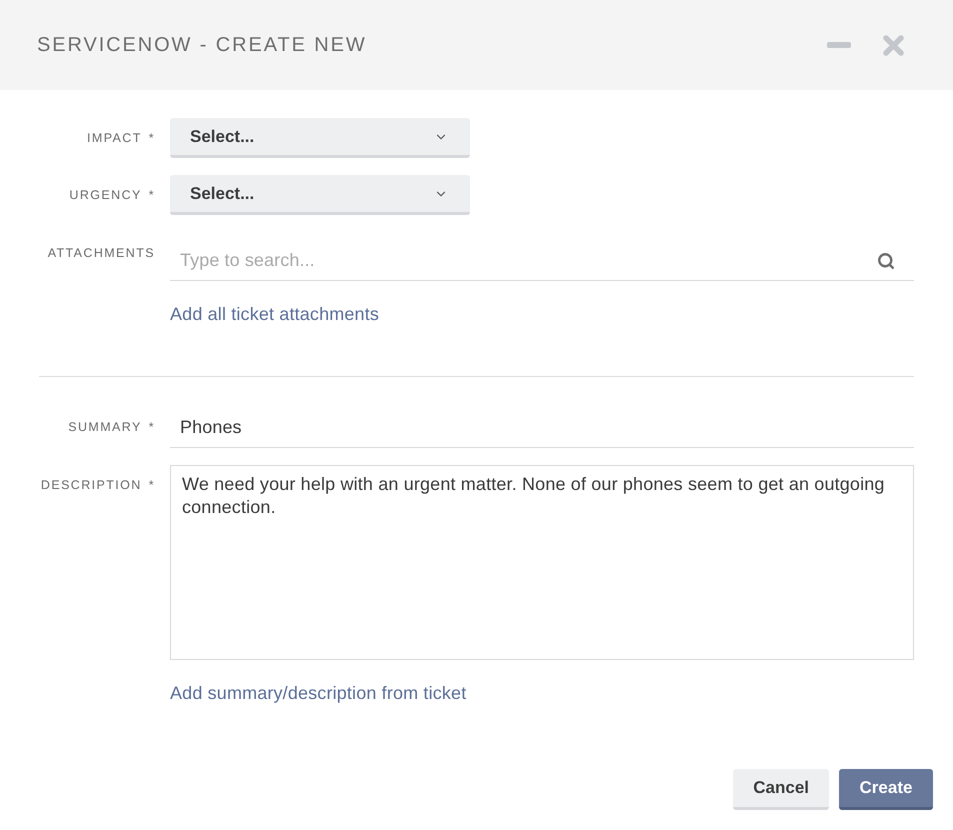 This screenshot has width=953, height=830. I want to click on create-button: Create, so click(886, 789).